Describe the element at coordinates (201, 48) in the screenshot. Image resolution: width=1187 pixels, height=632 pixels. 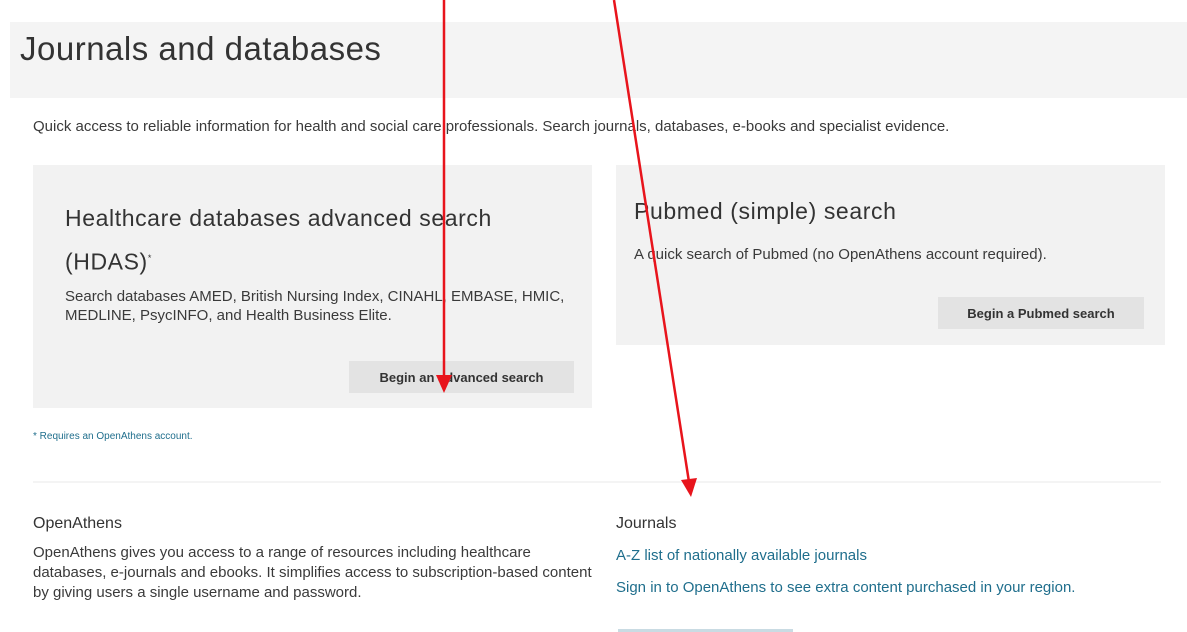
I see `page-title: Journals and databases` at that location.